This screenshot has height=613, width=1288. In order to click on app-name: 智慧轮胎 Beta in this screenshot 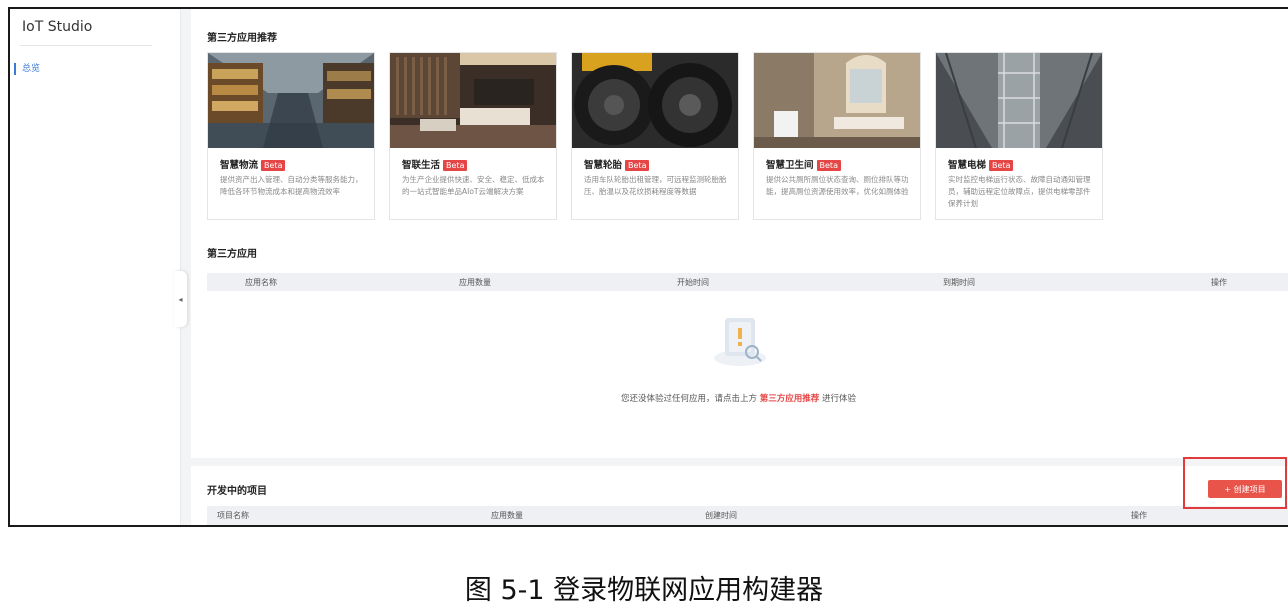, I will do `click(617, 164)`.